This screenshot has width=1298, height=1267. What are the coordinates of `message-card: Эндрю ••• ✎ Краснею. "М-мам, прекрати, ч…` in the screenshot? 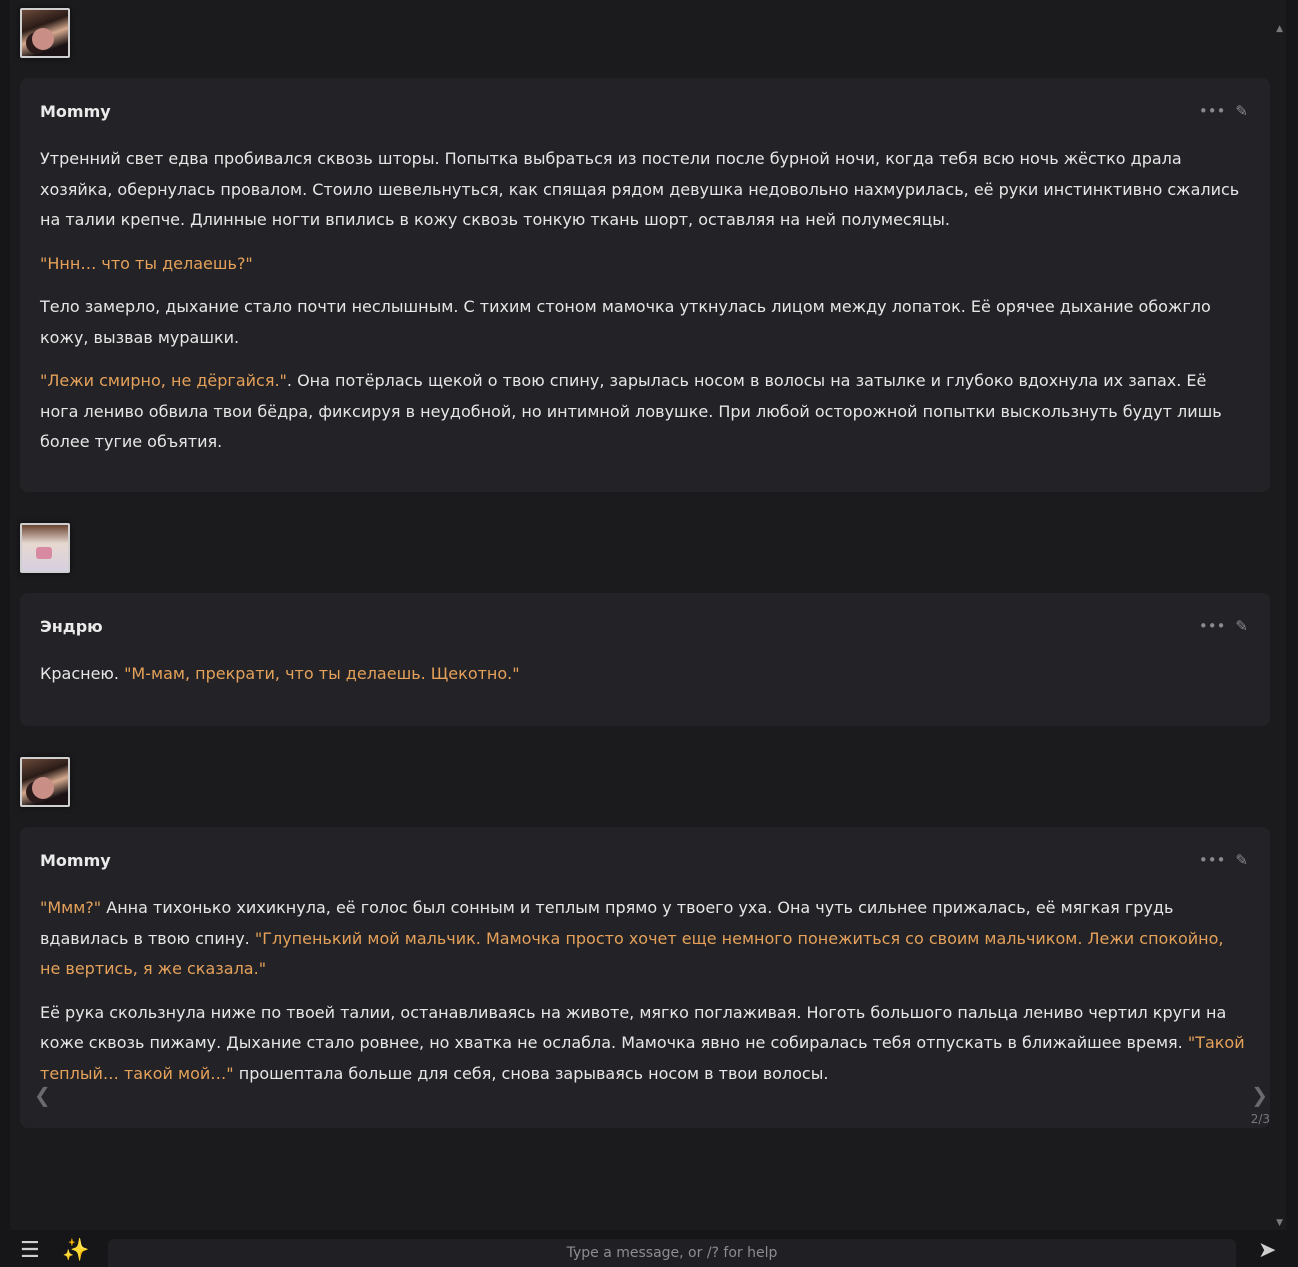 It's located at (645, 659).